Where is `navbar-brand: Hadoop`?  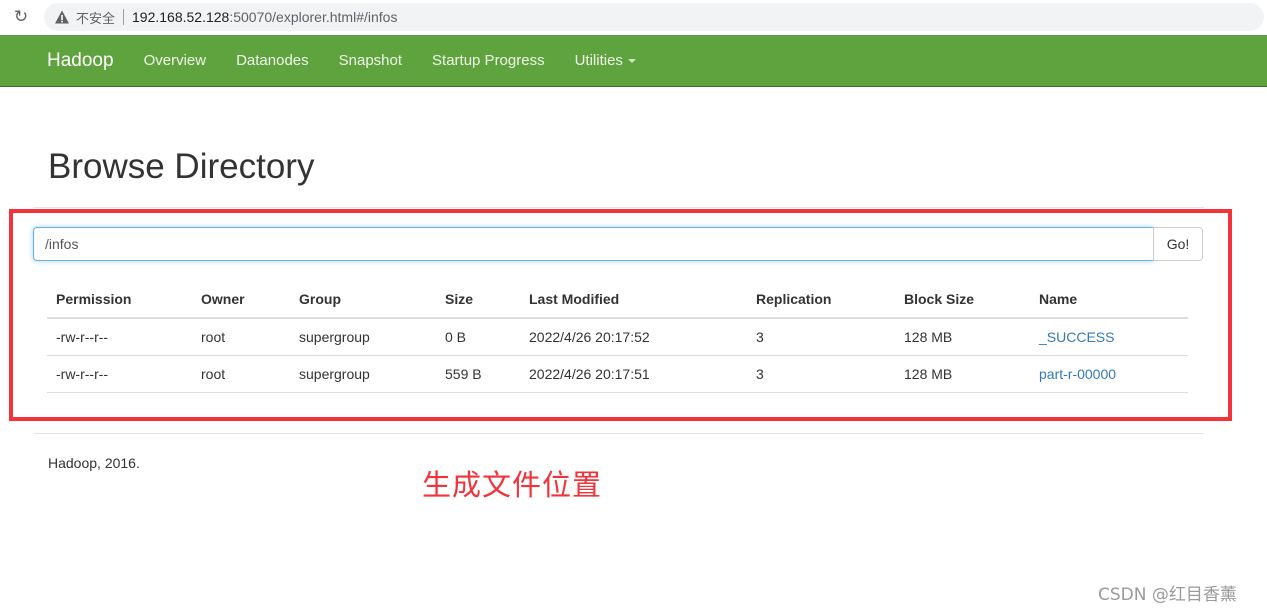 navbar-brand: Hadoop is located at coordinates (80, 61).